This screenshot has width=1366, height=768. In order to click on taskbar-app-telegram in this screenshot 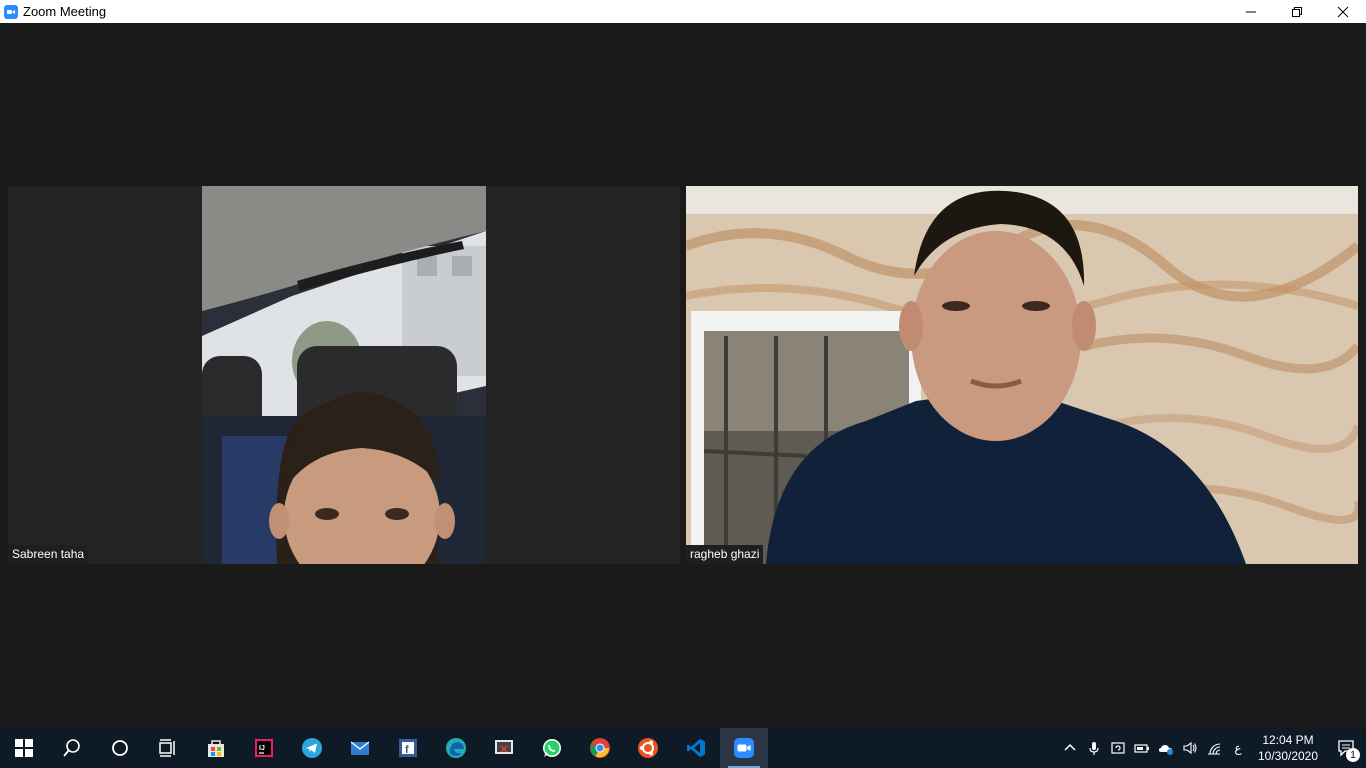, I will do `click(312, 748)`.